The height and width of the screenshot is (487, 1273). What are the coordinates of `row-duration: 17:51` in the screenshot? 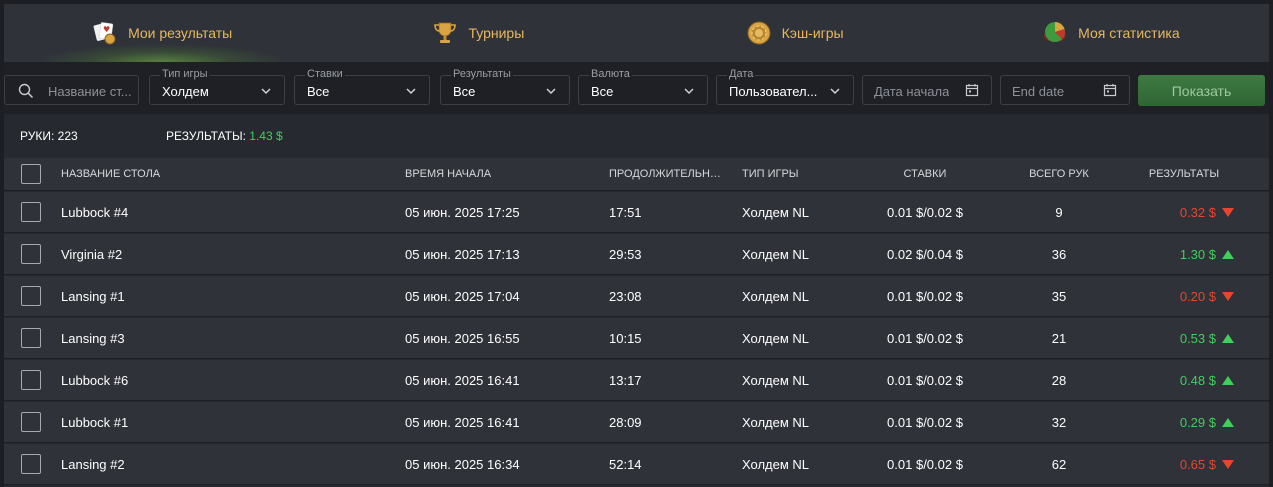 It's located at (625, 212).